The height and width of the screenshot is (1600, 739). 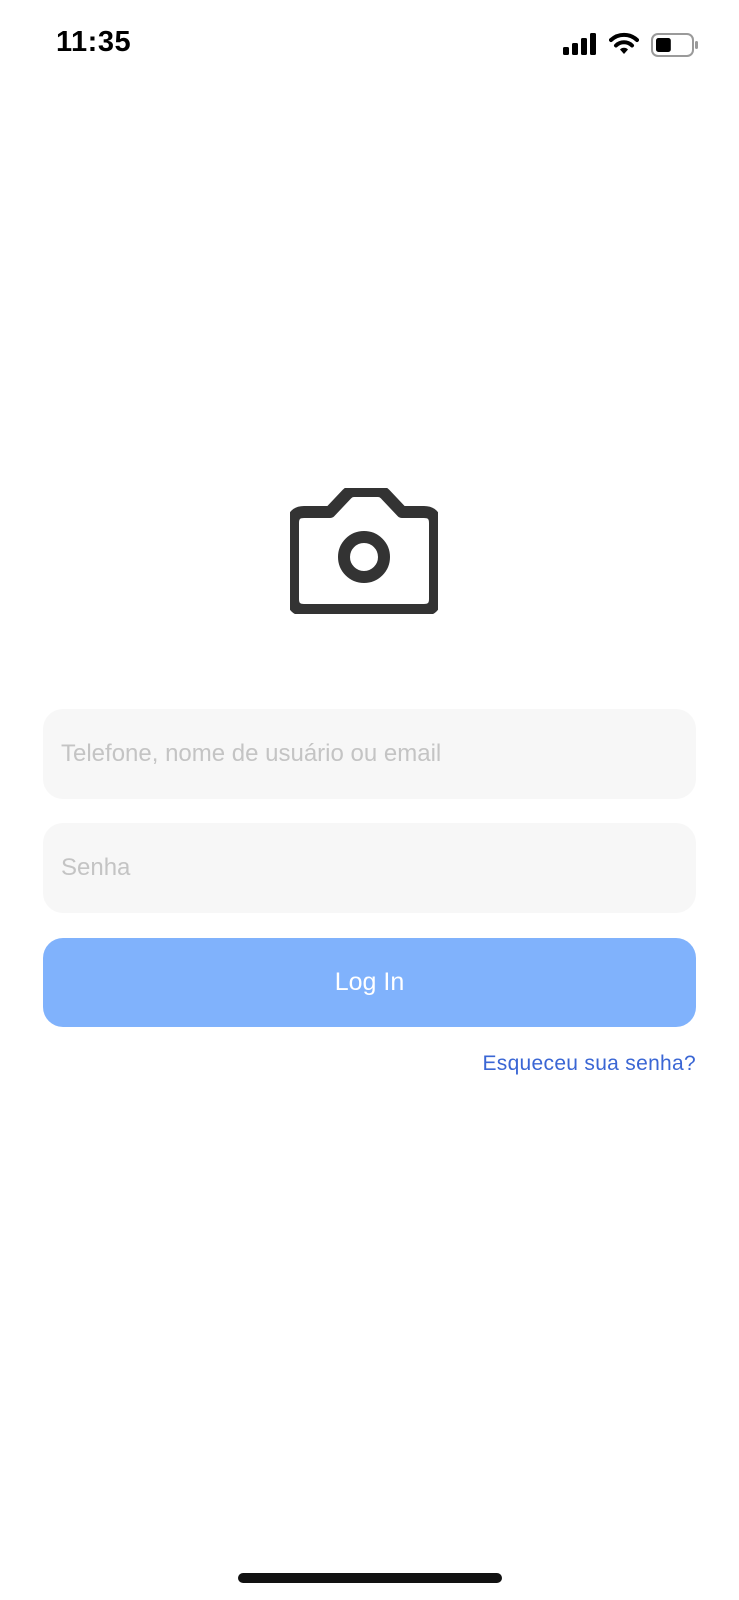 I want to click on forgot-password-link: Esqueceu sua senha?, so click(x=589, y=1064).